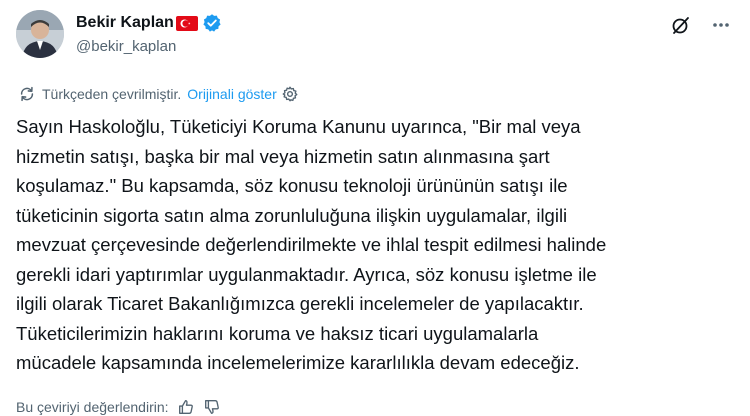  Describe the element at coordinates (290, 94) in the screenshot. I see `gear-icon` at that location.